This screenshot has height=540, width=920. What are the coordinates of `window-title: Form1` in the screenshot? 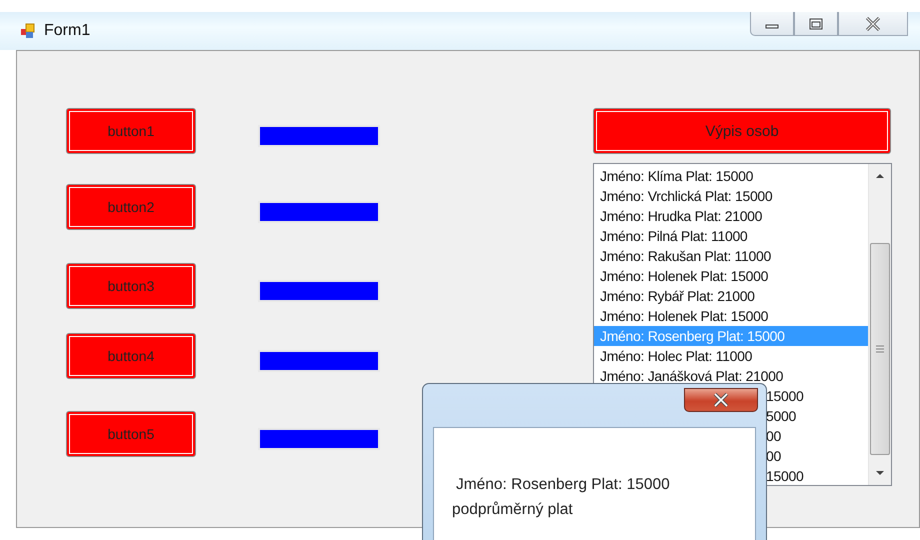 It's located at (67, 31).